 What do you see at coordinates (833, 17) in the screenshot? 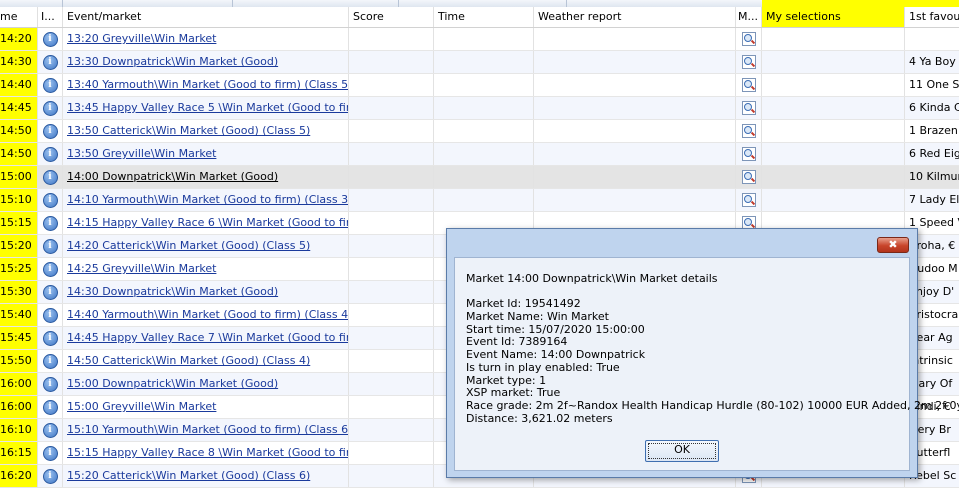
I see `column-header-my-selections: My selections` at bounding box center [833, 17].